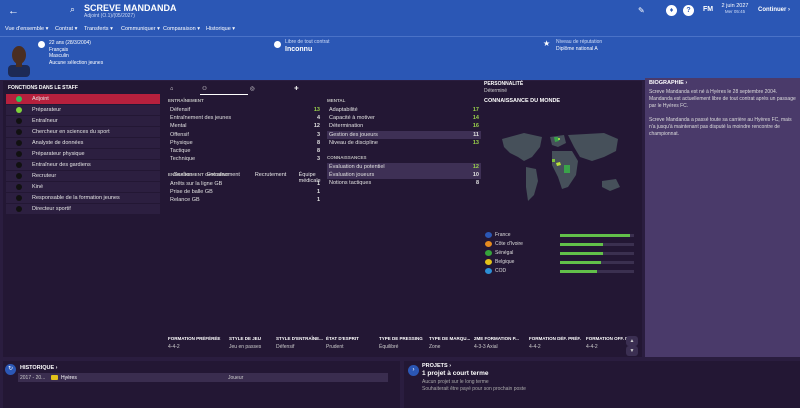 The height and width of the screenshot is (408, 800). I want to click on attribute-name: Arrêts sur la ligne GB, so click(196, 184).